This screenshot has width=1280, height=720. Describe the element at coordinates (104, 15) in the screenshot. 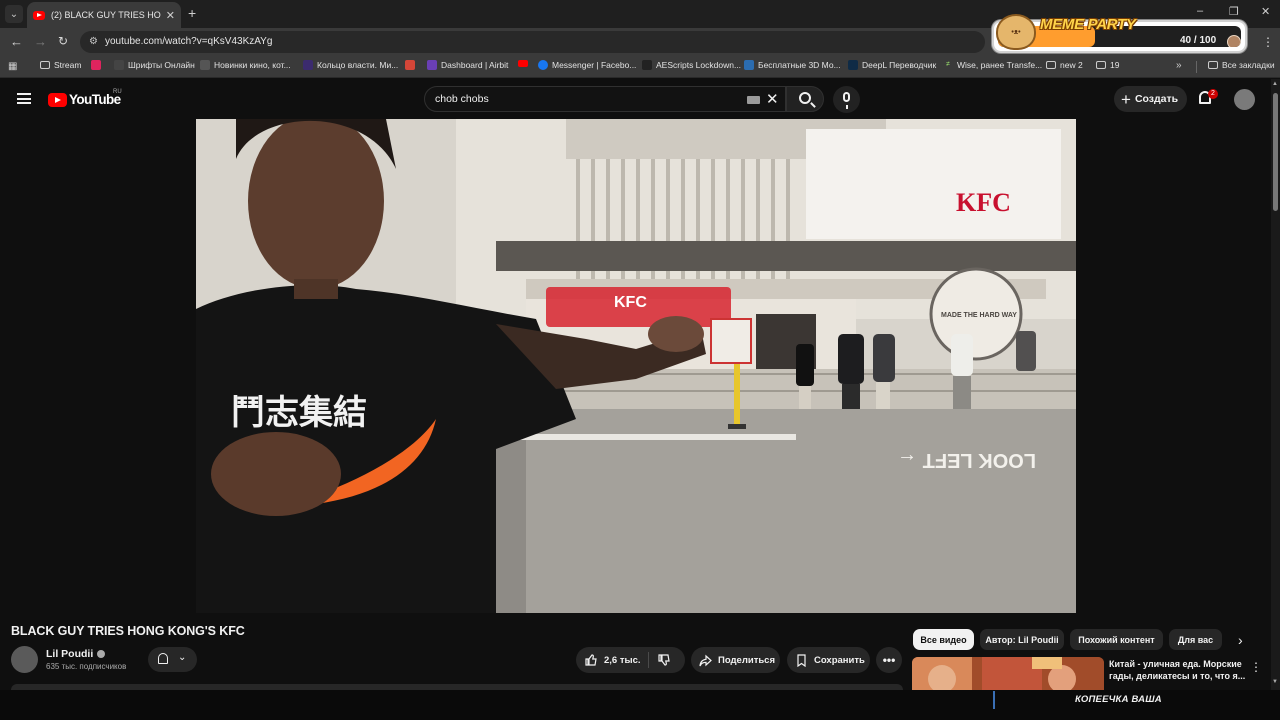

I see `browser-tab: (2) BLACK GUY TRIES HONG KONG'S KFC ✕` at that location.